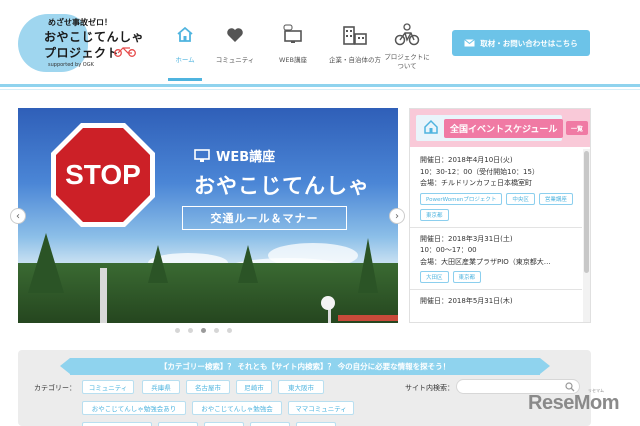 This screenshot has height=426, width=640. What do you see at coordinates (355, 35) in the screenshot?
I see `building-icon` at bounding box center [355, 35].